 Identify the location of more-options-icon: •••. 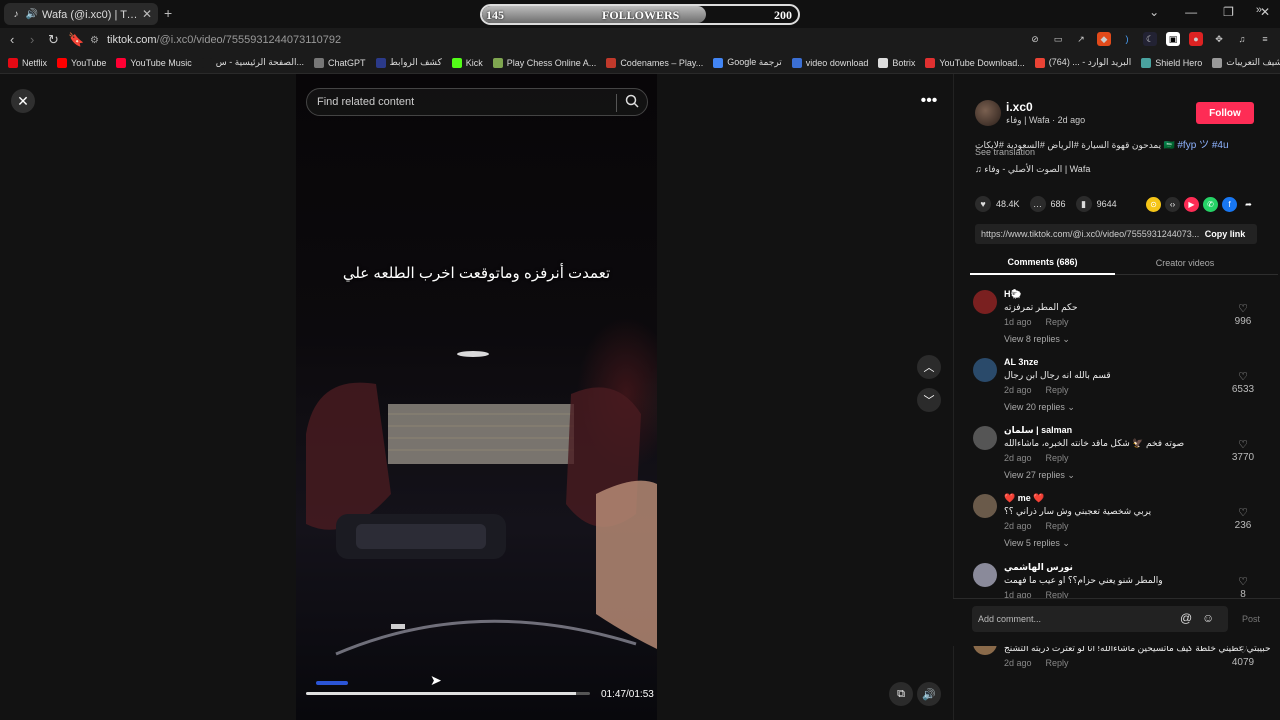
(929, 101).